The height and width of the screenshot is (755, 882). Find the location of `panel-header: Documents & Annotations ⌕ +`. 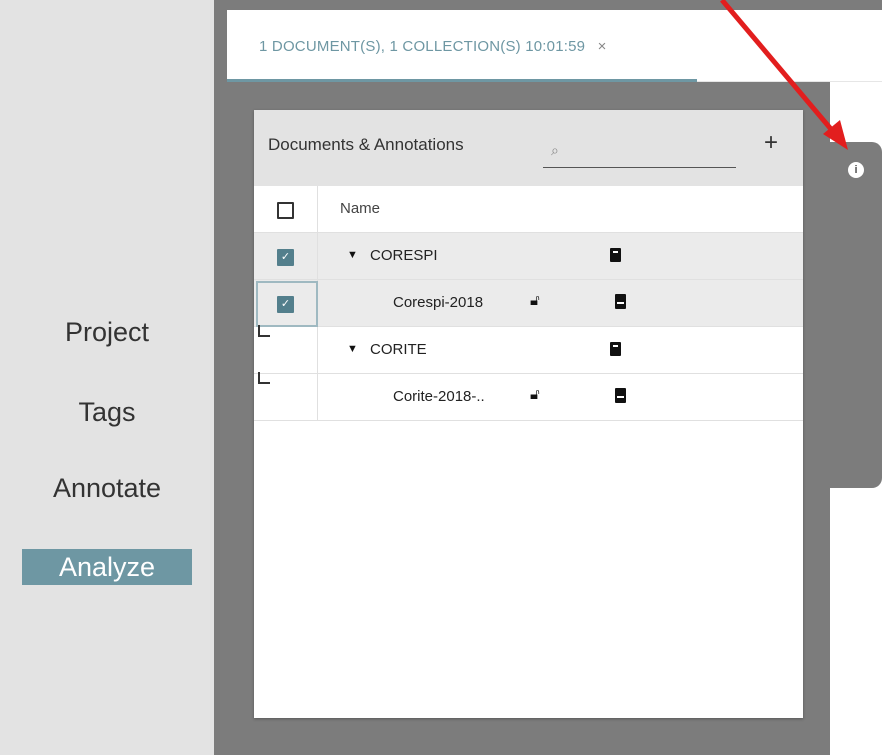

panel-header: Documents & Annotations ⌕ + is located at coordinates (528, 148).